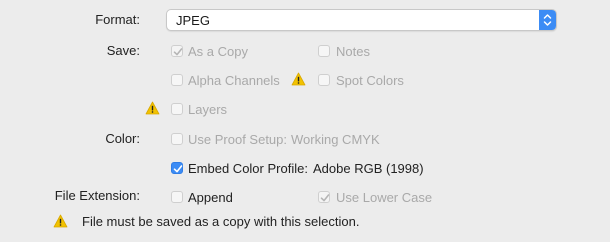 The image size is (610, 242). Describe the element at coordinates (370, 80) in the screenshot. I see `spot-colors-label: Spot Colors` at that location.